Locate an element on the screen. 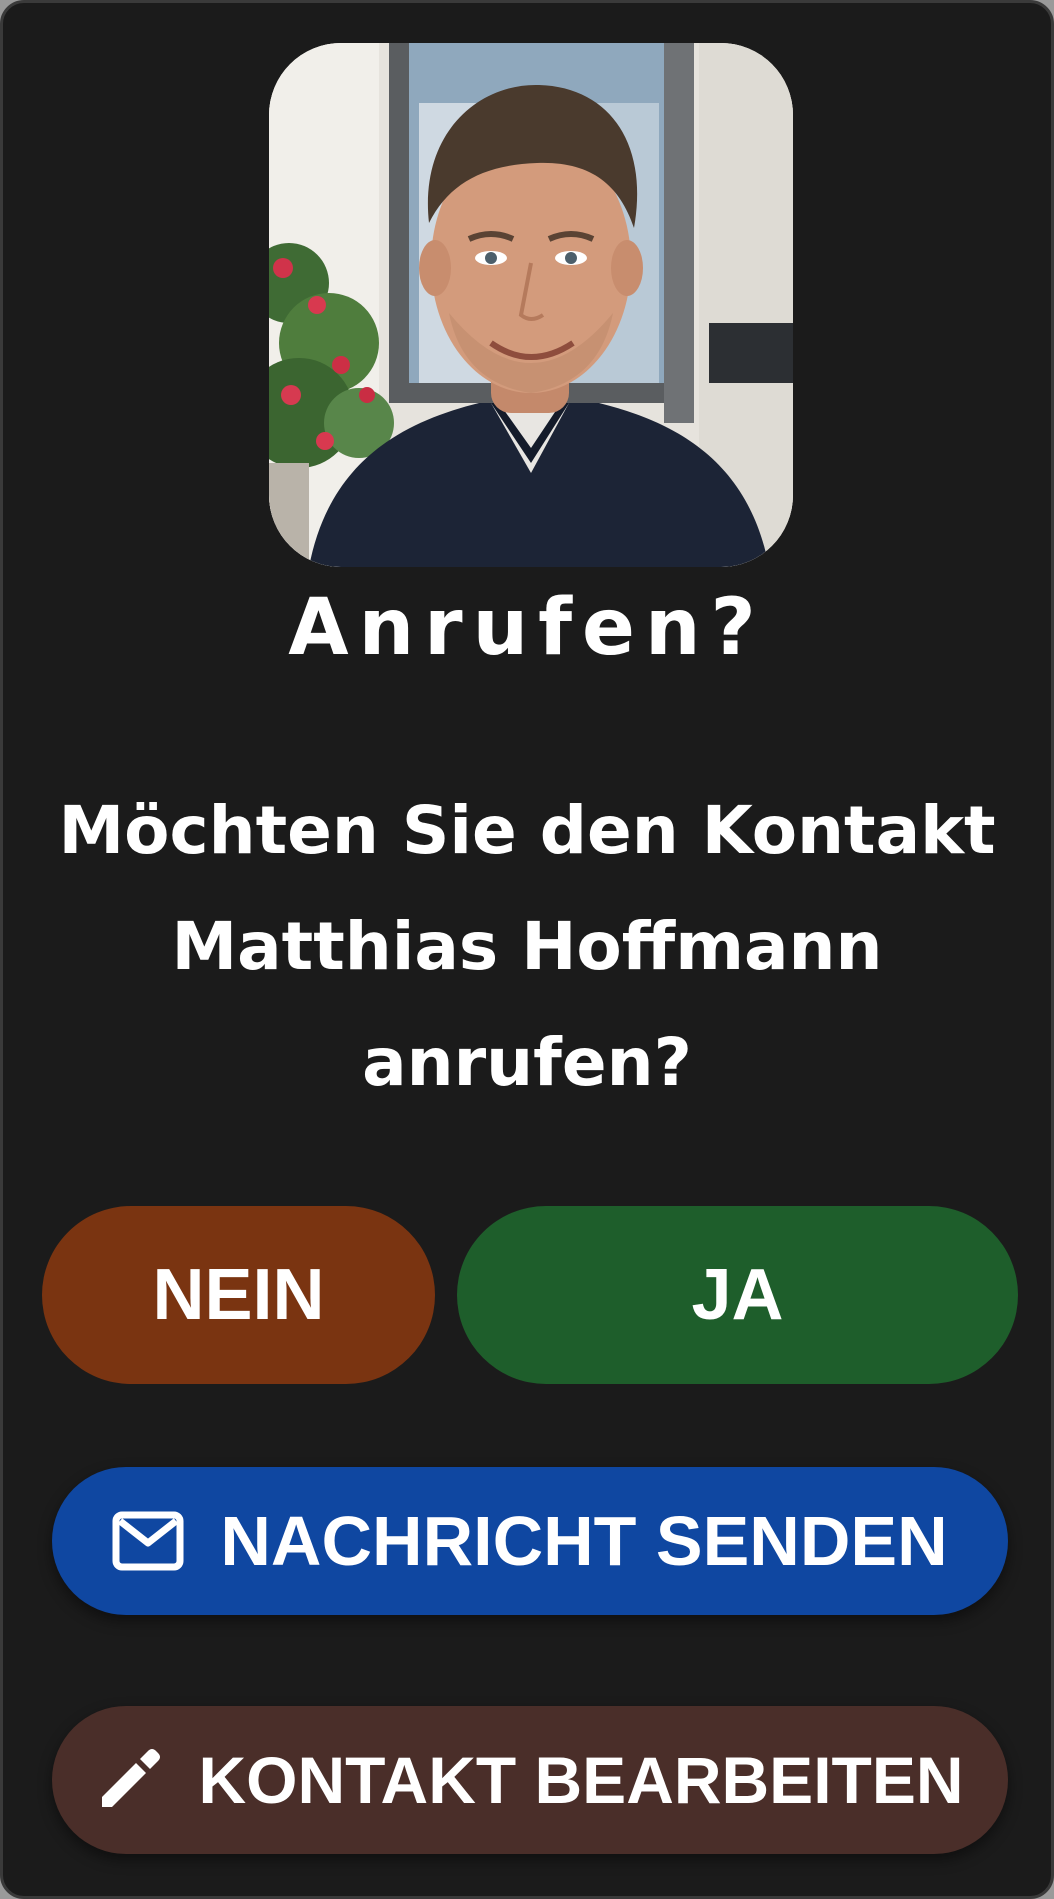 The width and height of the screenshot is (1054, 1899). pencil-icon is located at coordinates (129, 1780).